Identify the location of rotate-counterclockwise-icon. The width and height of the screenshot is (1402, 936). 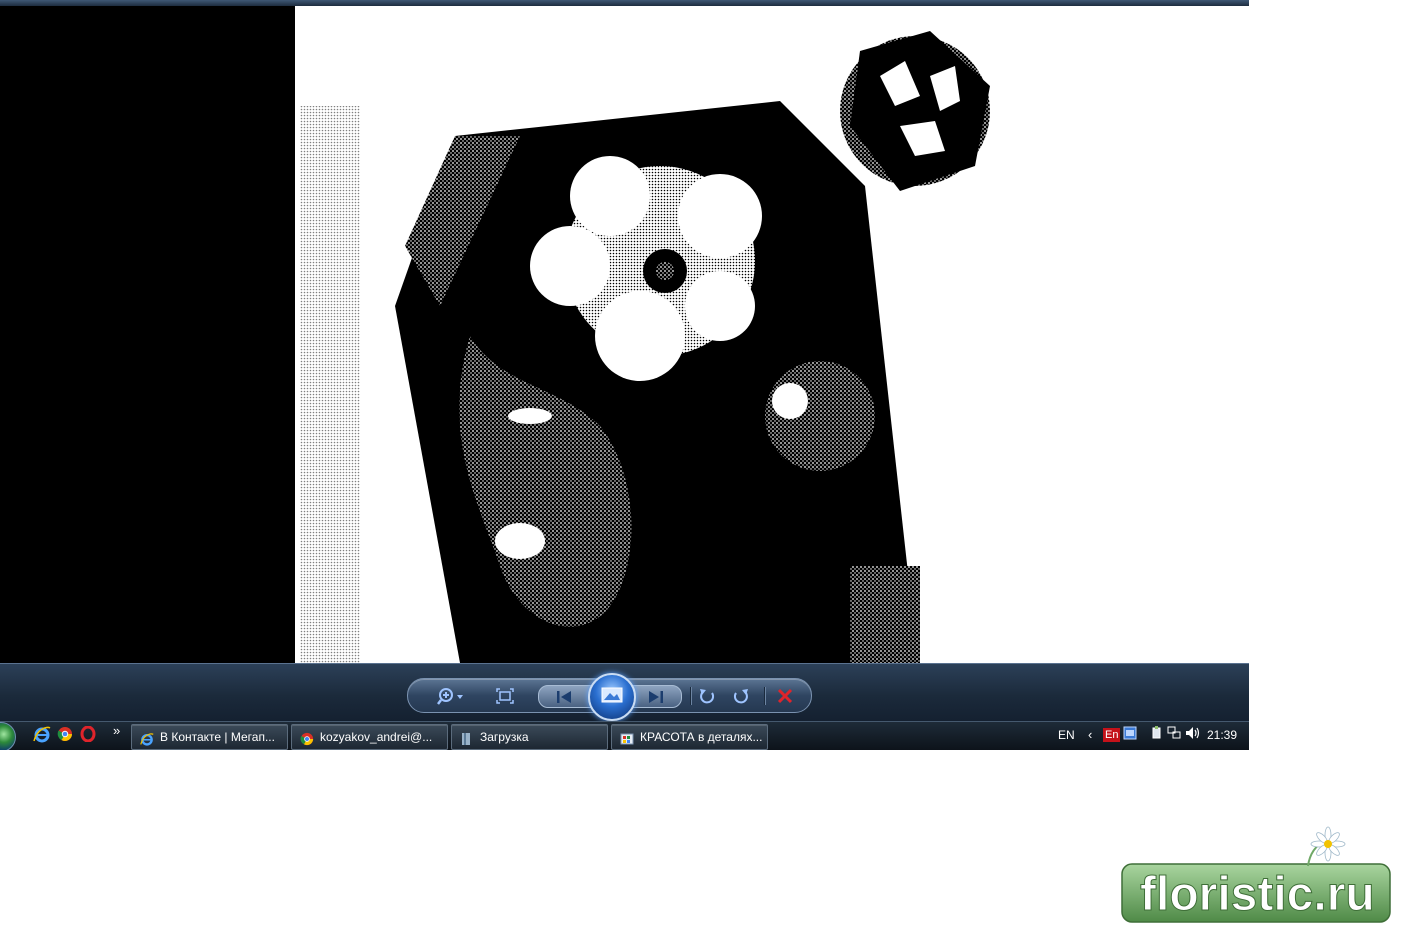
(707, 696).